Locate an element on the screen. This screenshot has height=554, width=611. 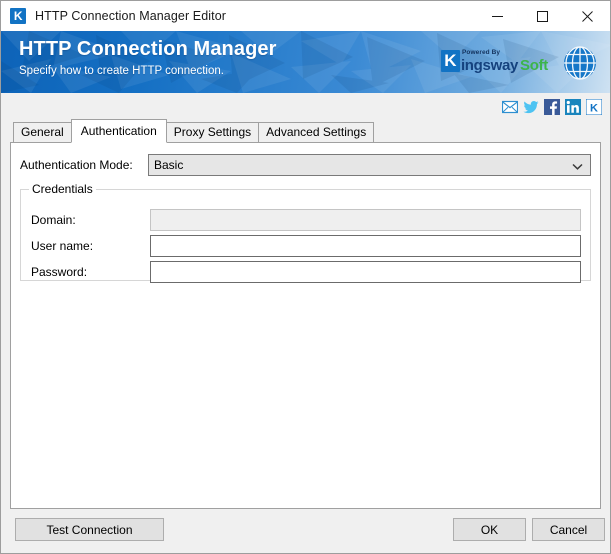
authentication-mode-select: Basic is located at coordinates (369, 165).